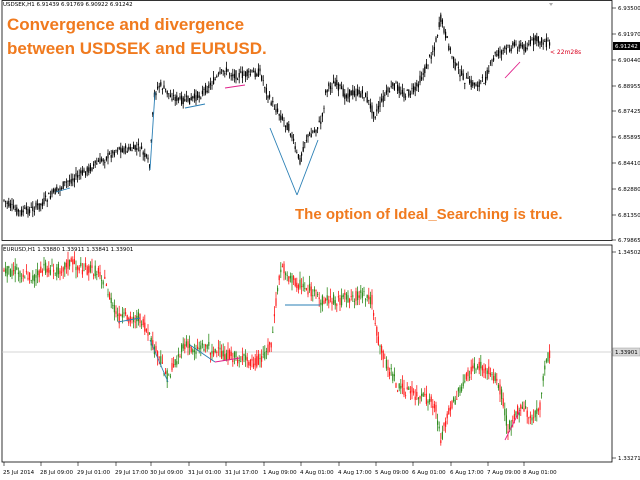 The width and height of the screenshot is (640, 480). What do you see at coordinates (626, 47) in the screenshot?
I see `usdsek-current-price: 6.91242` at bounding box center [626, 47].